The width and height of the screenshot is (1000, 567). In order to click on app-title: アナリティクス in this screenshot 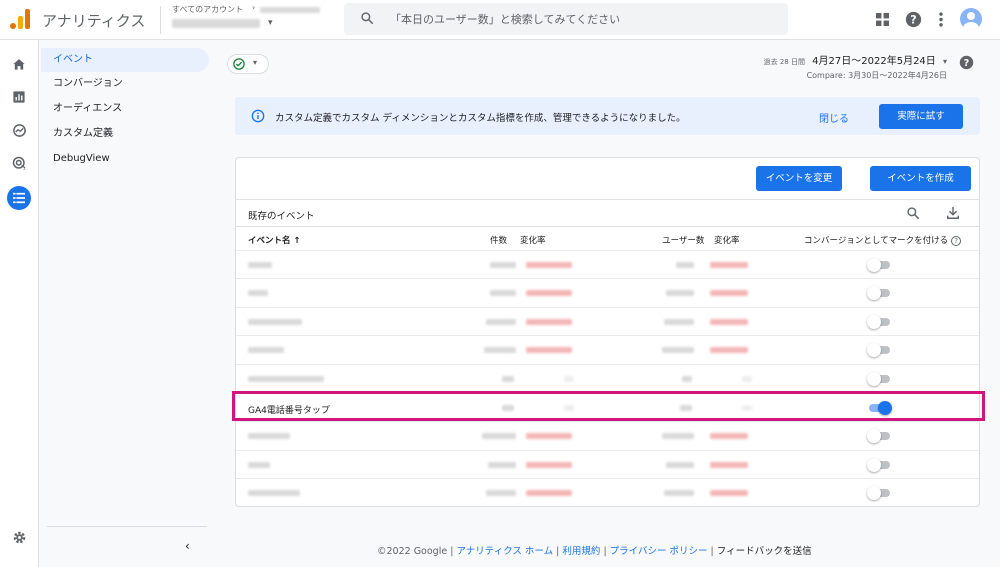, I will do `click(94, 21)`.